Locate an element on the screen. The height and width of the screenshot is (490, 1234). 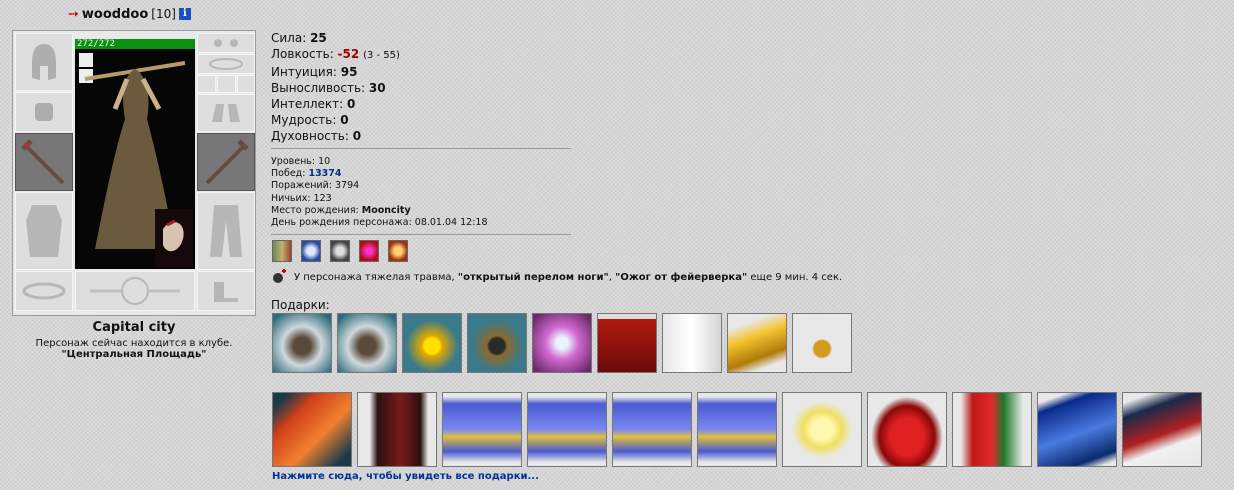
armor-slot is located at coordinates (44, 231).